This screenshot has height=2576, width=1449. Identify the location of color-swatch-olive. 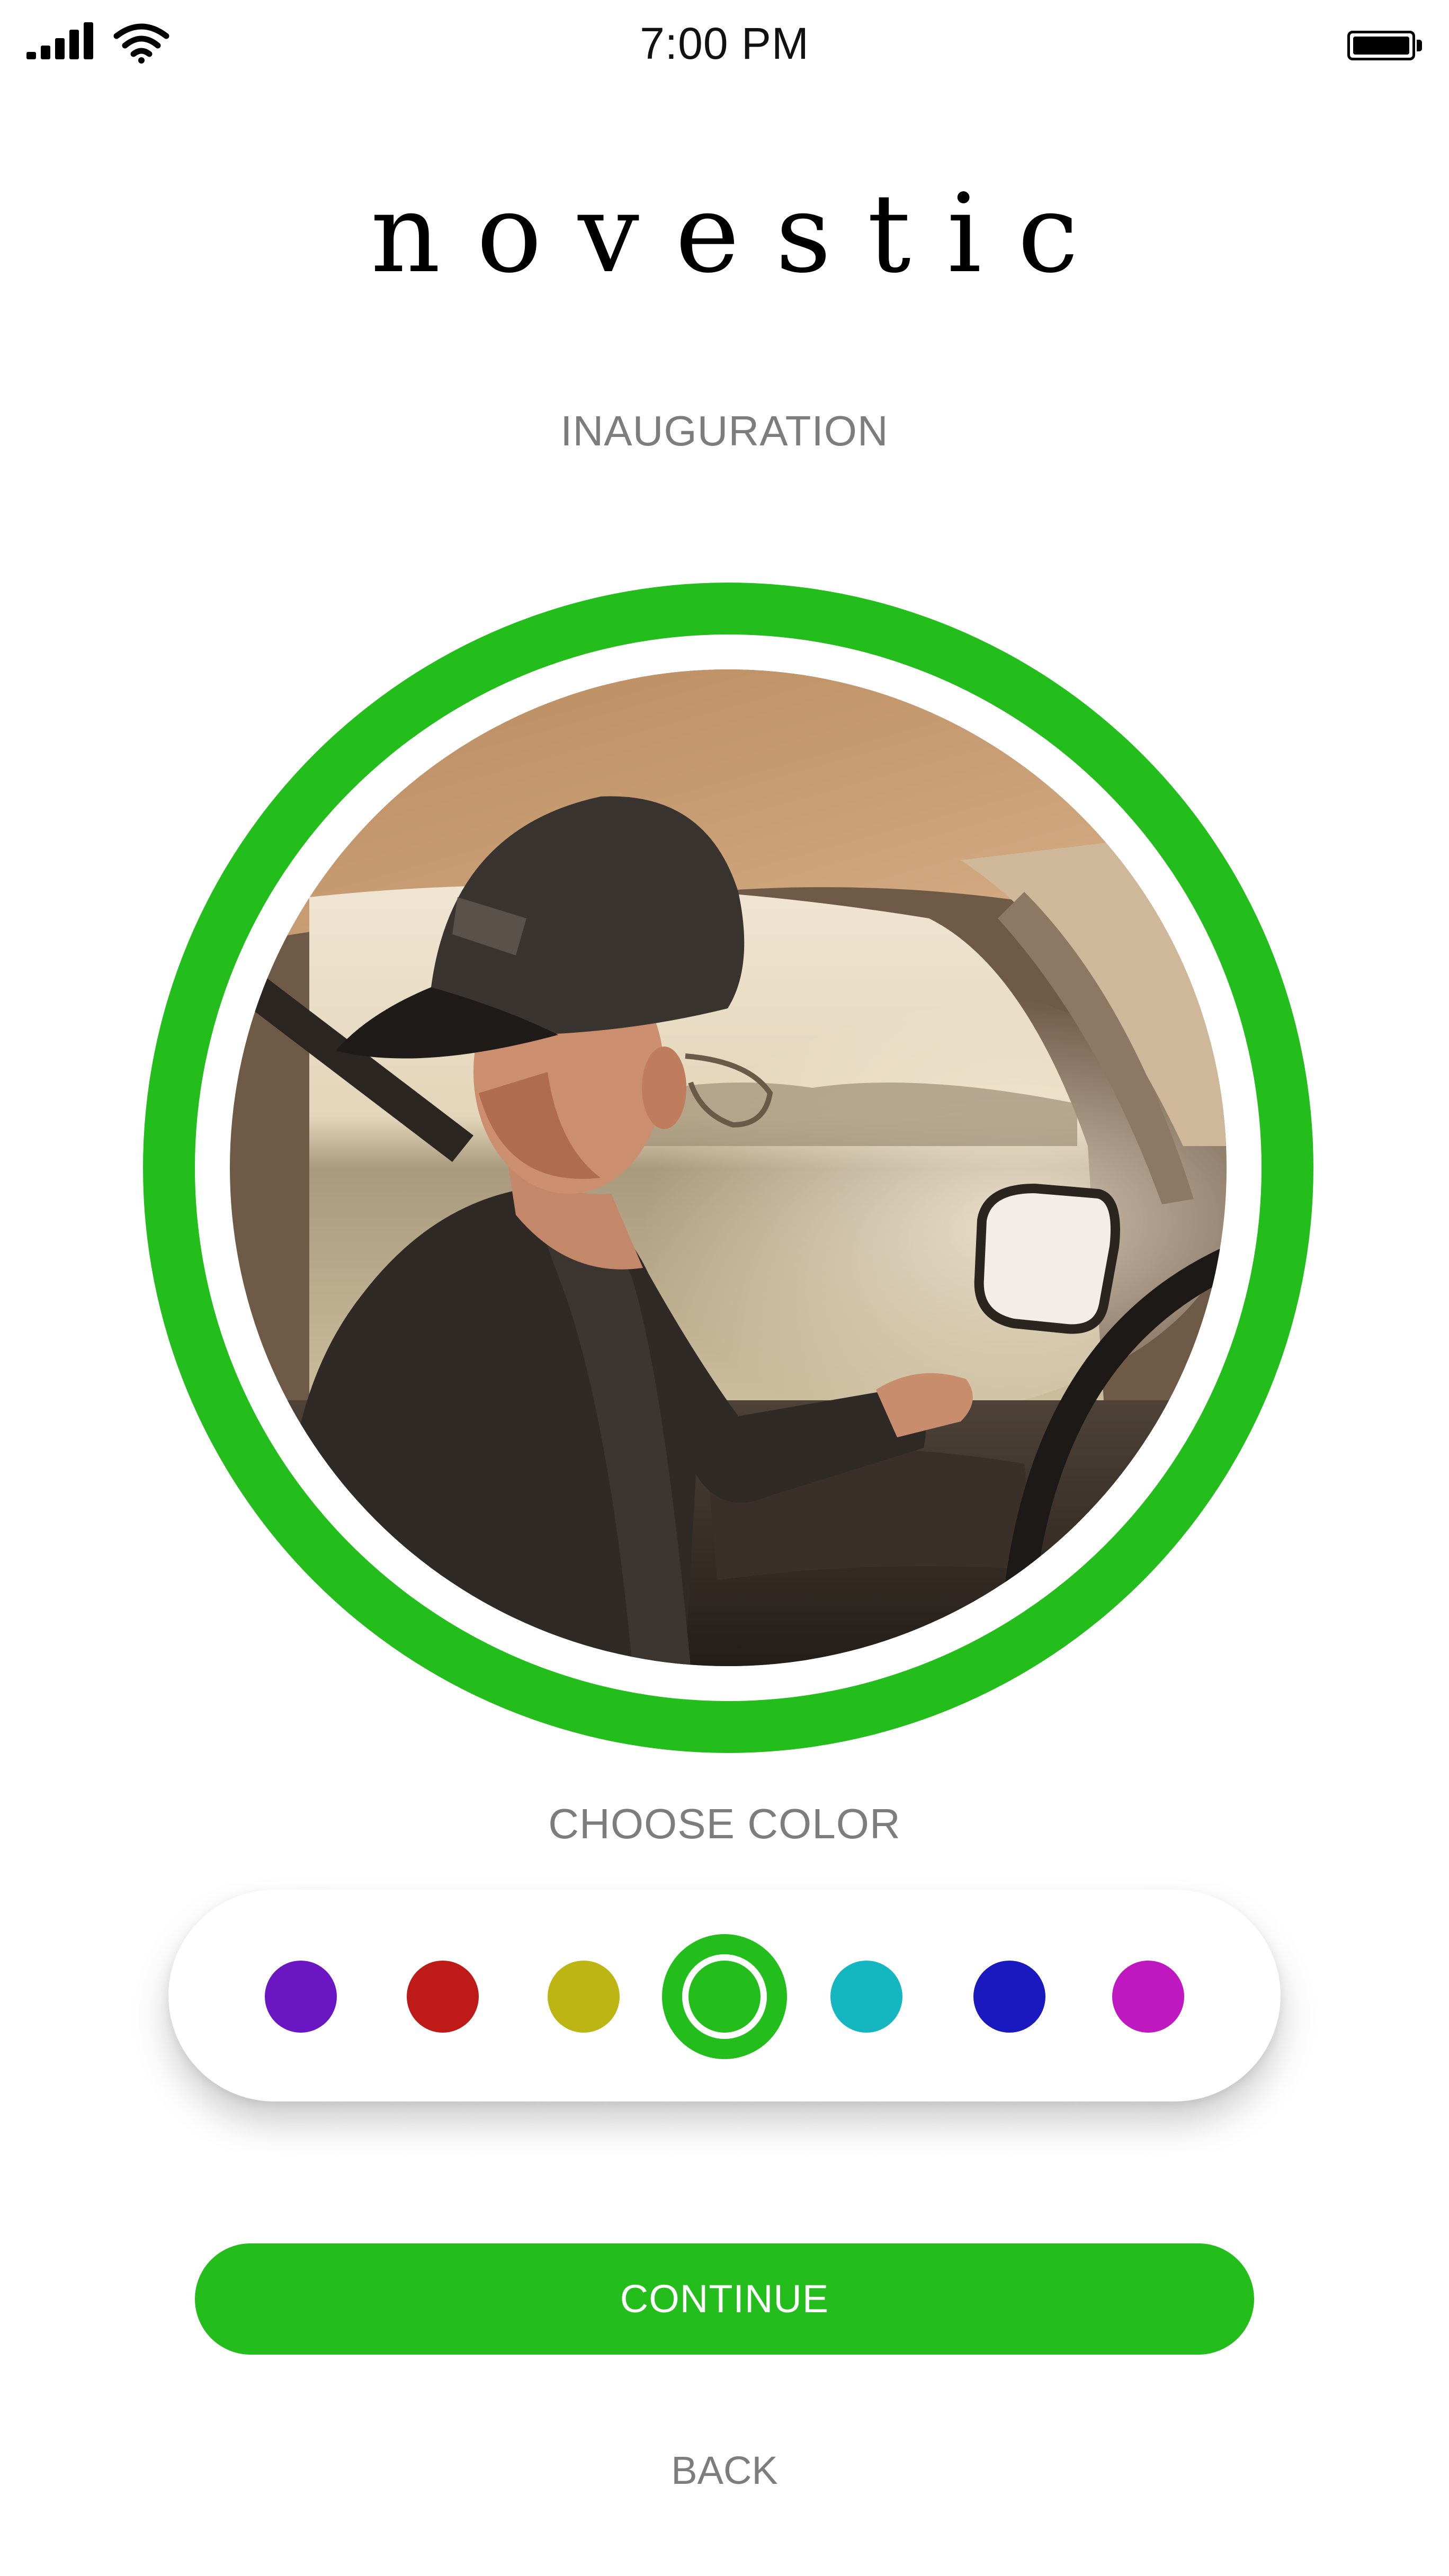
(584, 1997).